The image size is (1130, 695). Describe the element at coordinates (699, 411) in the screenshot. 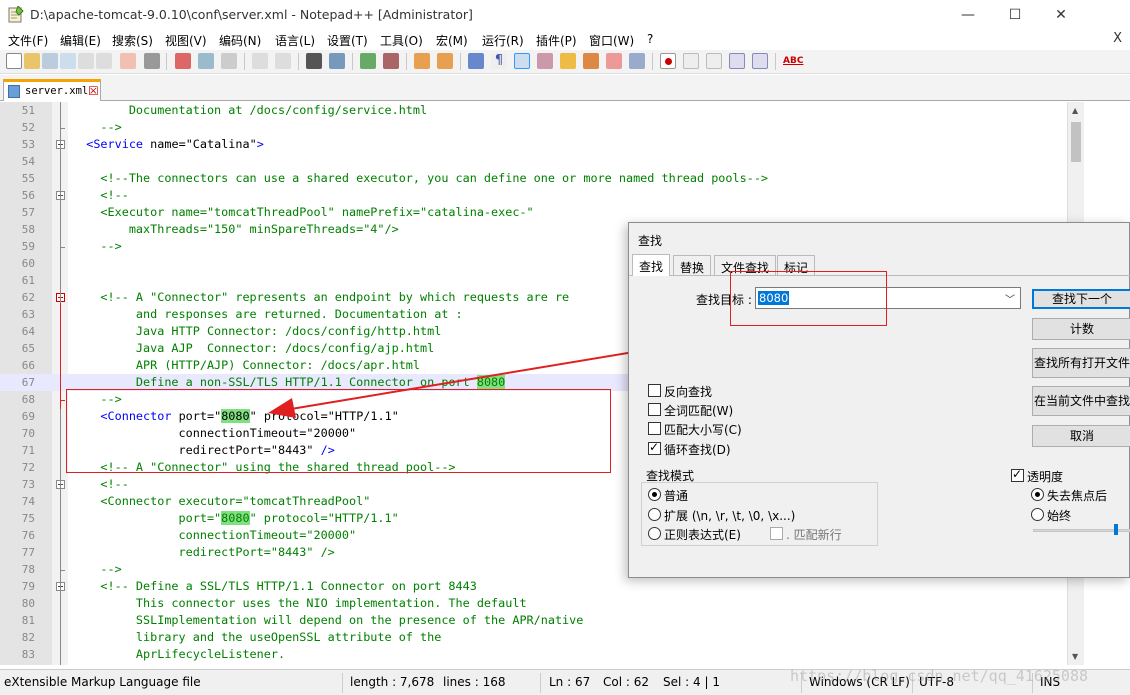

I see `whole-word-label: 全词匹配(W)` at that location.